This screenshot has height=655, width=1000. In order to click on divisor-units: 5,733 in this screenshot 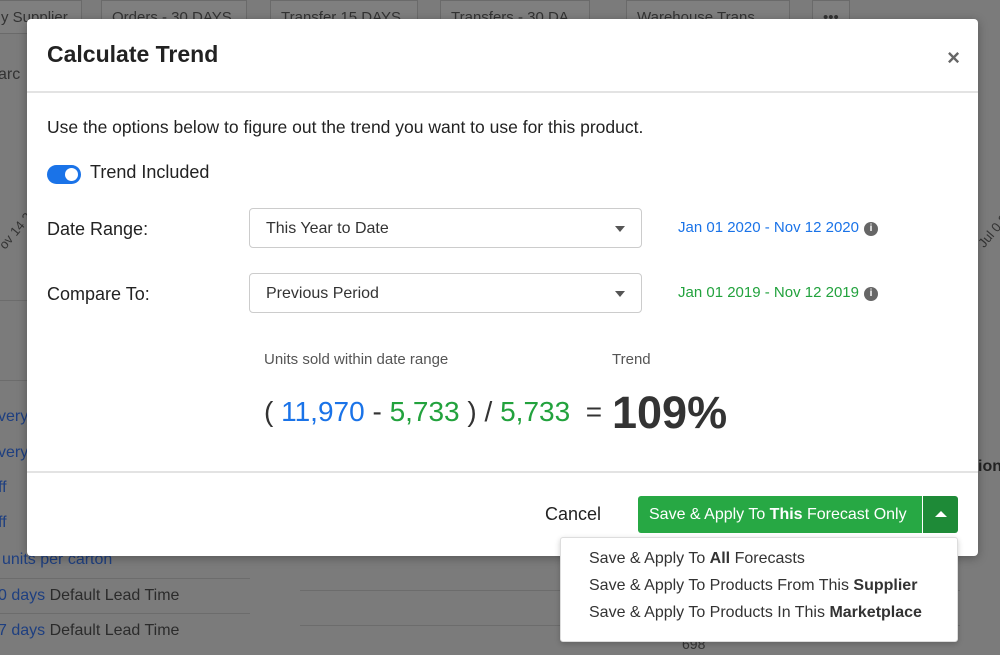, I will do `click(535, 411)`.